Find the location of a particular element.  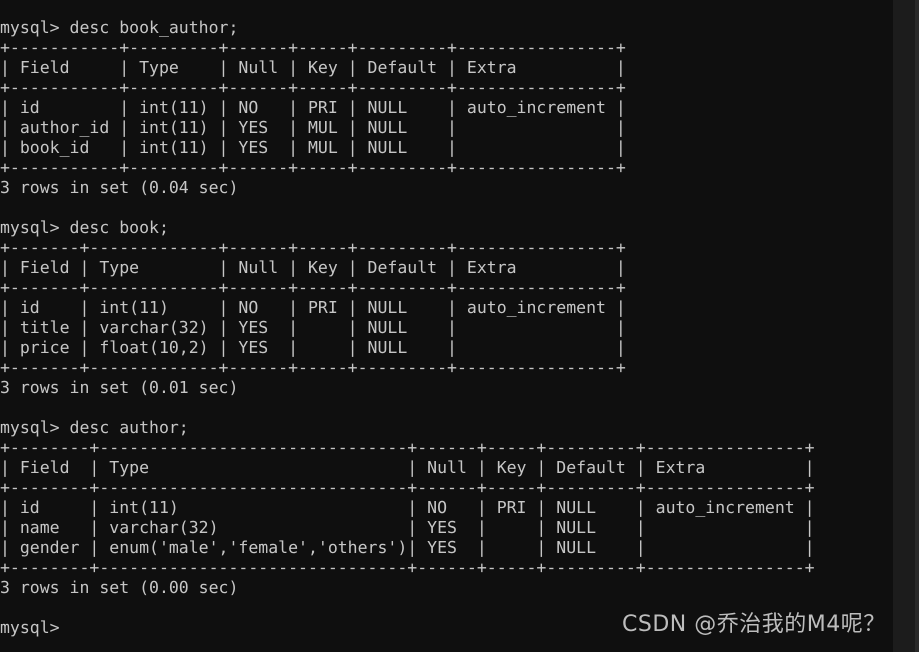

csdn-watermark: CSDN @乔治我的M4呢？ is located at coordinates (754, 624).